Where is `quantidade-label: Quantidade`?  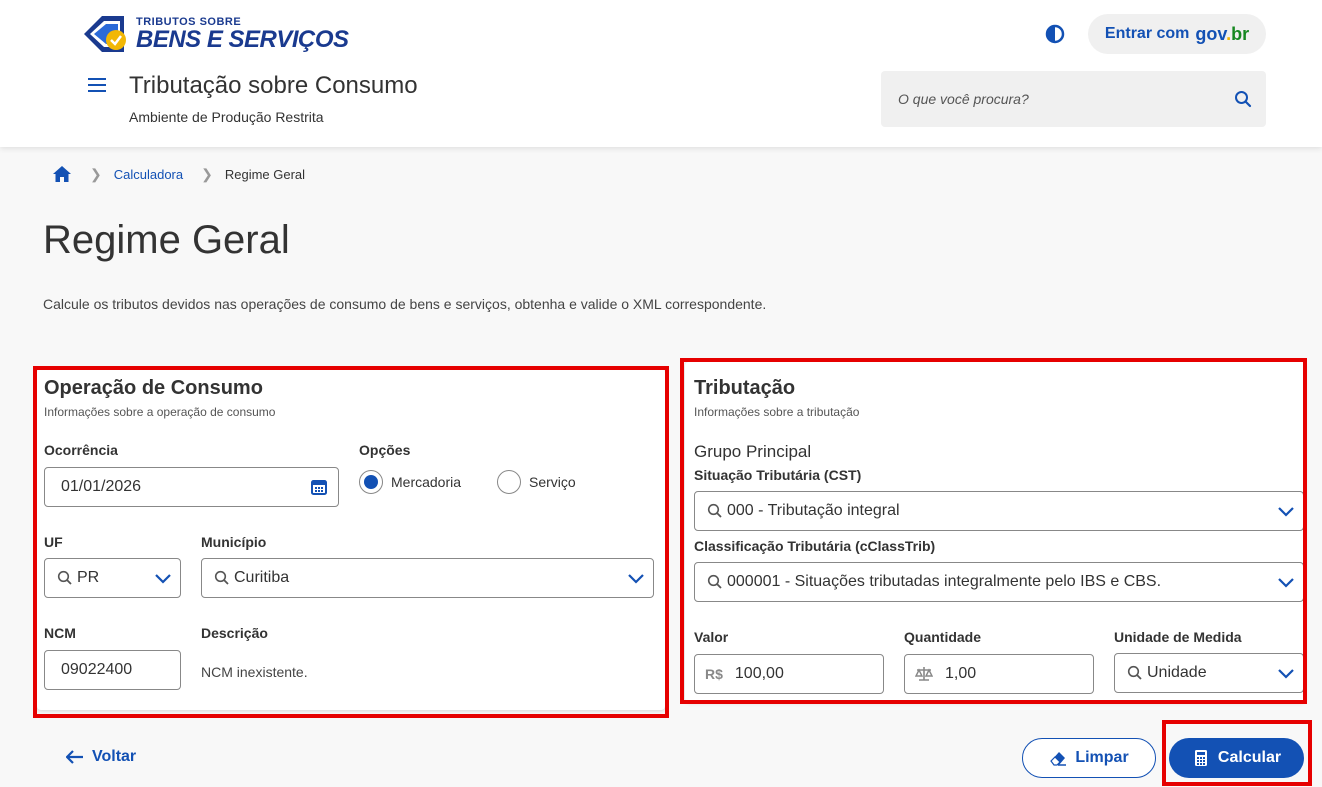
quantidade-label: Quantidade is located at coordinates (943, 637).